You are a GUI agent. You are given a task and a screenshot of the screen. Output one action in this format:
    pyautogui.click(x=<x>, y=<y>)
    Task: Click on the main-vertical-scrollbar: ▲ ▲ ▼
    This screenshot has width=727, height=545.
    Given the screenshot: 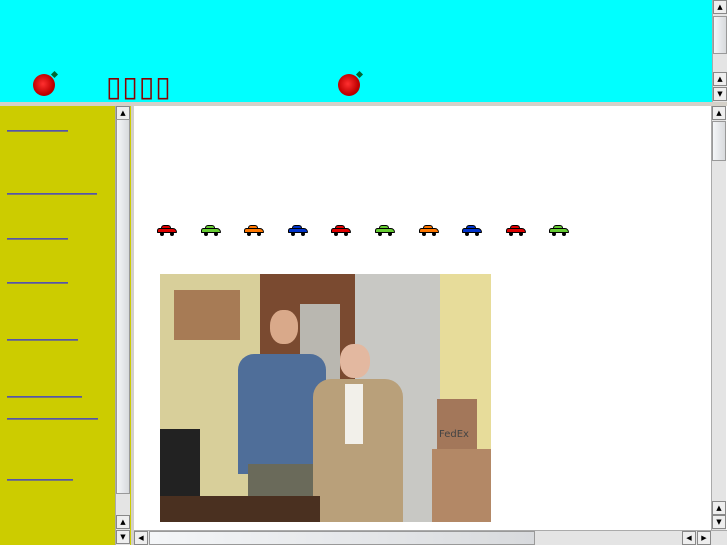 What is the action you would take?
    pyautogui.click(x=718, y=318)
    